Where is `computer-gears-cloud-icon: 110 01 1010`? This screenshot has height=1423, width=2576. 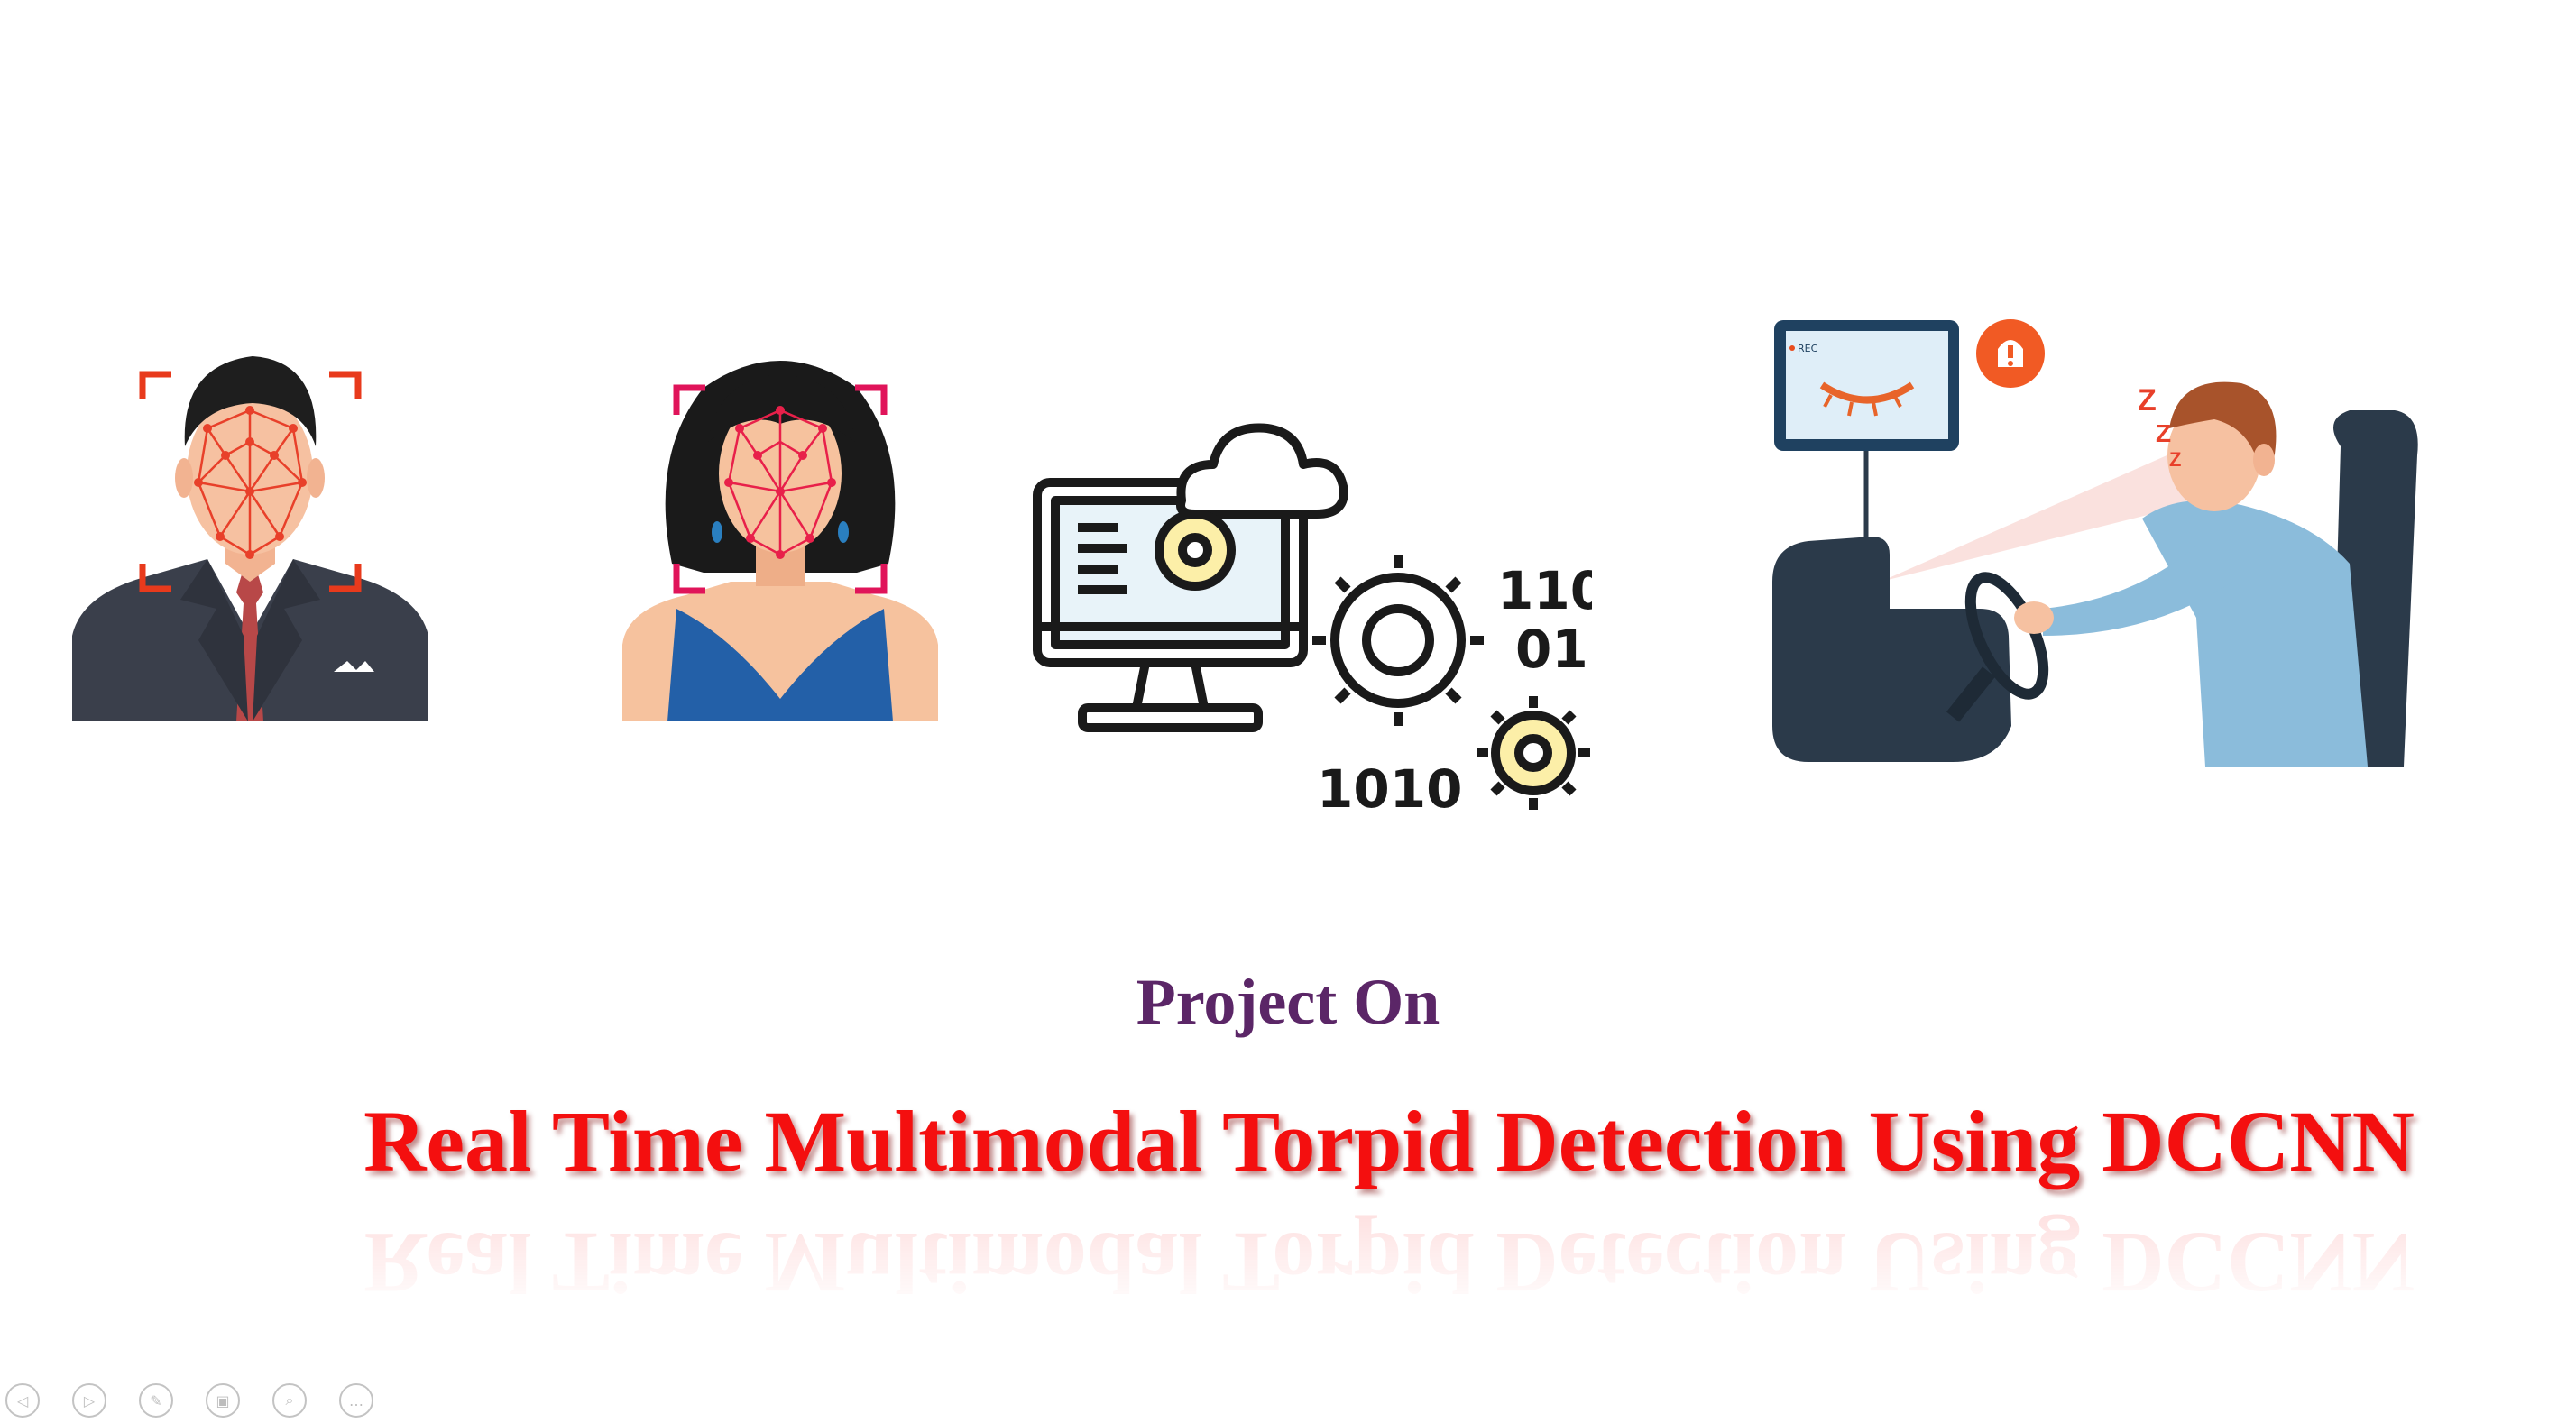
computer-gears-cloud-icon: 110 01 1010 is located at coordinates (1313, 621).